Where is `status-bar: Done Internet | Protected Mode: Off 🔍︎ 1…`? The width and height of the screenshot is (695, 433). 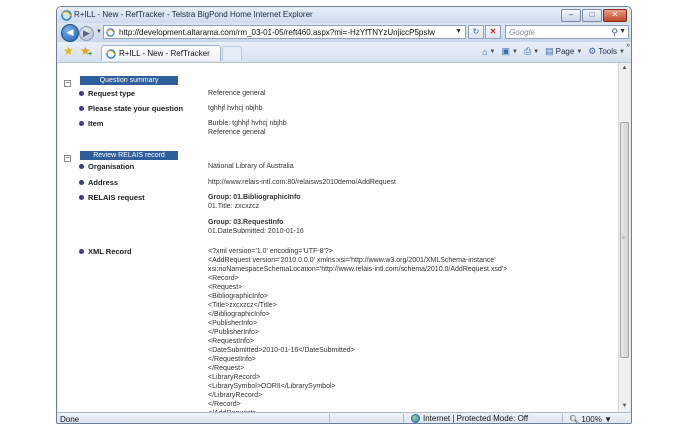 status-bar: Done Internet | Protected Mode: Off 🔍︎ 1… is located at coordinates (344, 418).